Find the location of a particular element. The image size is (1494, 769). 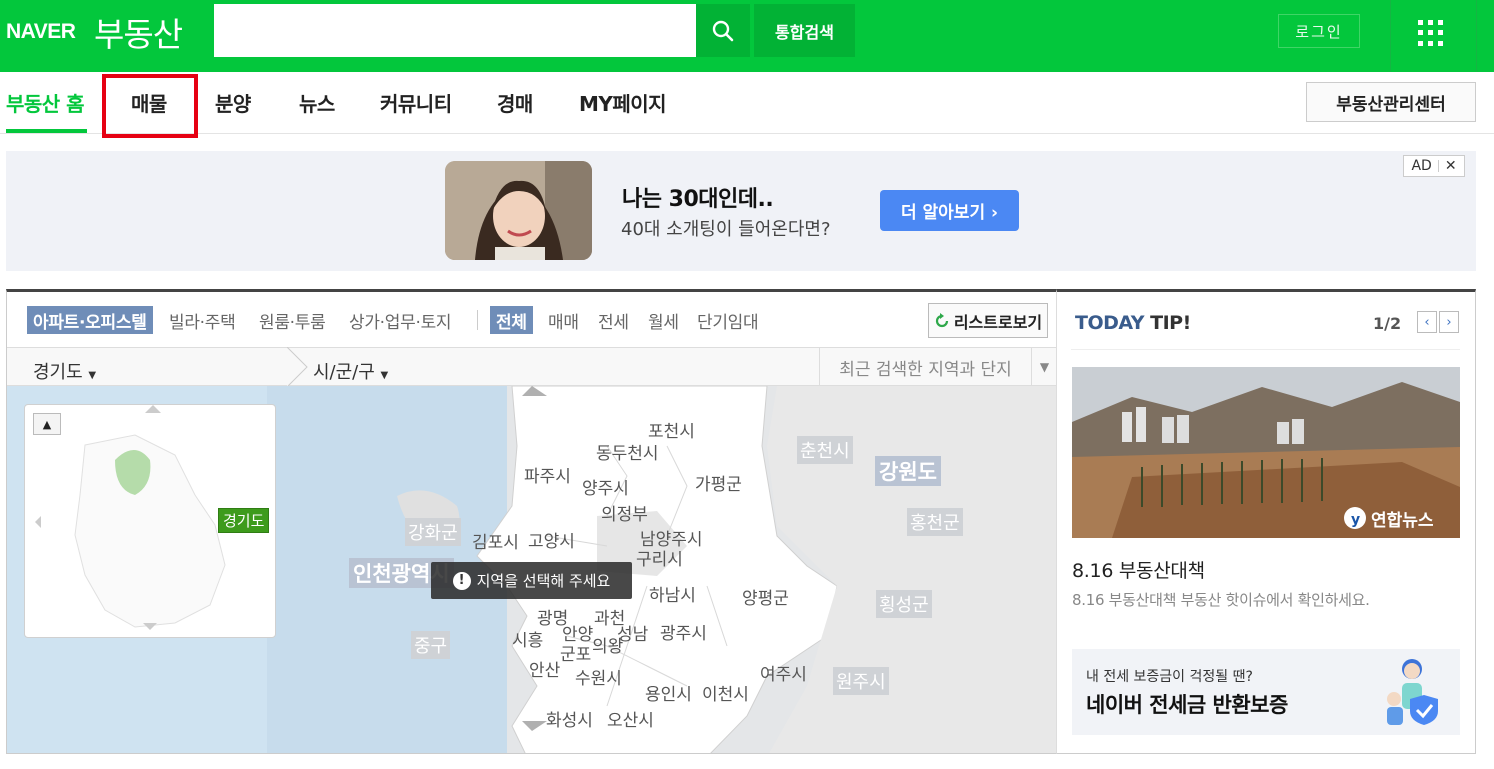

management-center-button: 부동산관리센터 is located at coordinates (1391, 102).